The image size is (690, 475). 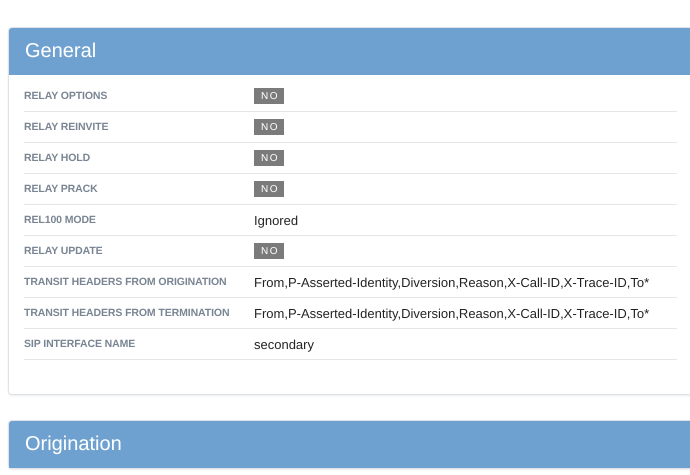 What do you see at coordinates (73, 444) in the screenshot?
I see `panel-title: Origination` at bounding box center [73, 444].